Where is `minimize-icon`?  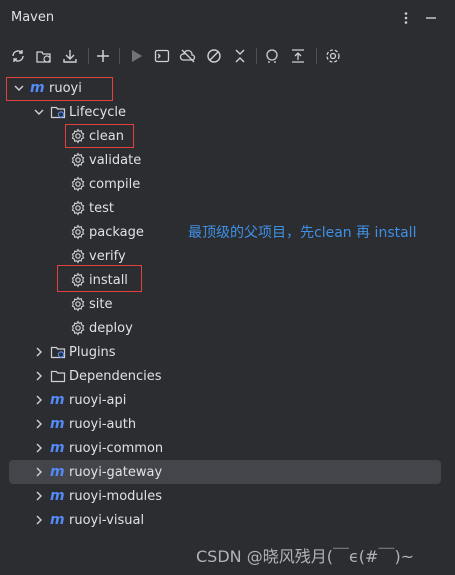
minimize-icon is located at coordinates (431, 18).